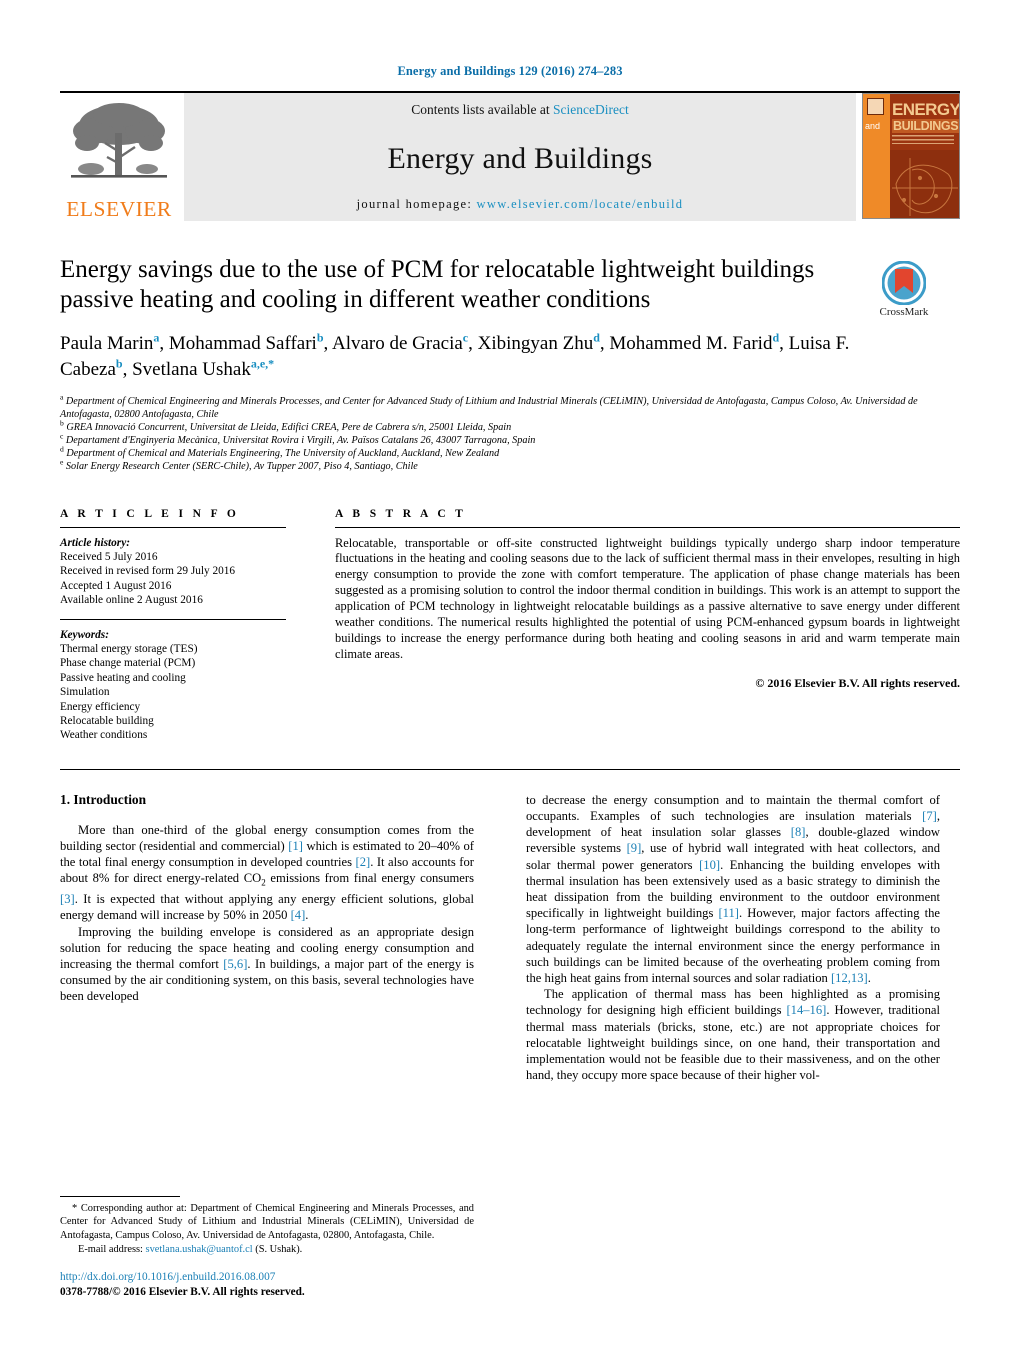 This screenshot has height=1351, width=1020. I want to click on email-link: svetlana.ushak@uantof.cl, so click(199, 1249).